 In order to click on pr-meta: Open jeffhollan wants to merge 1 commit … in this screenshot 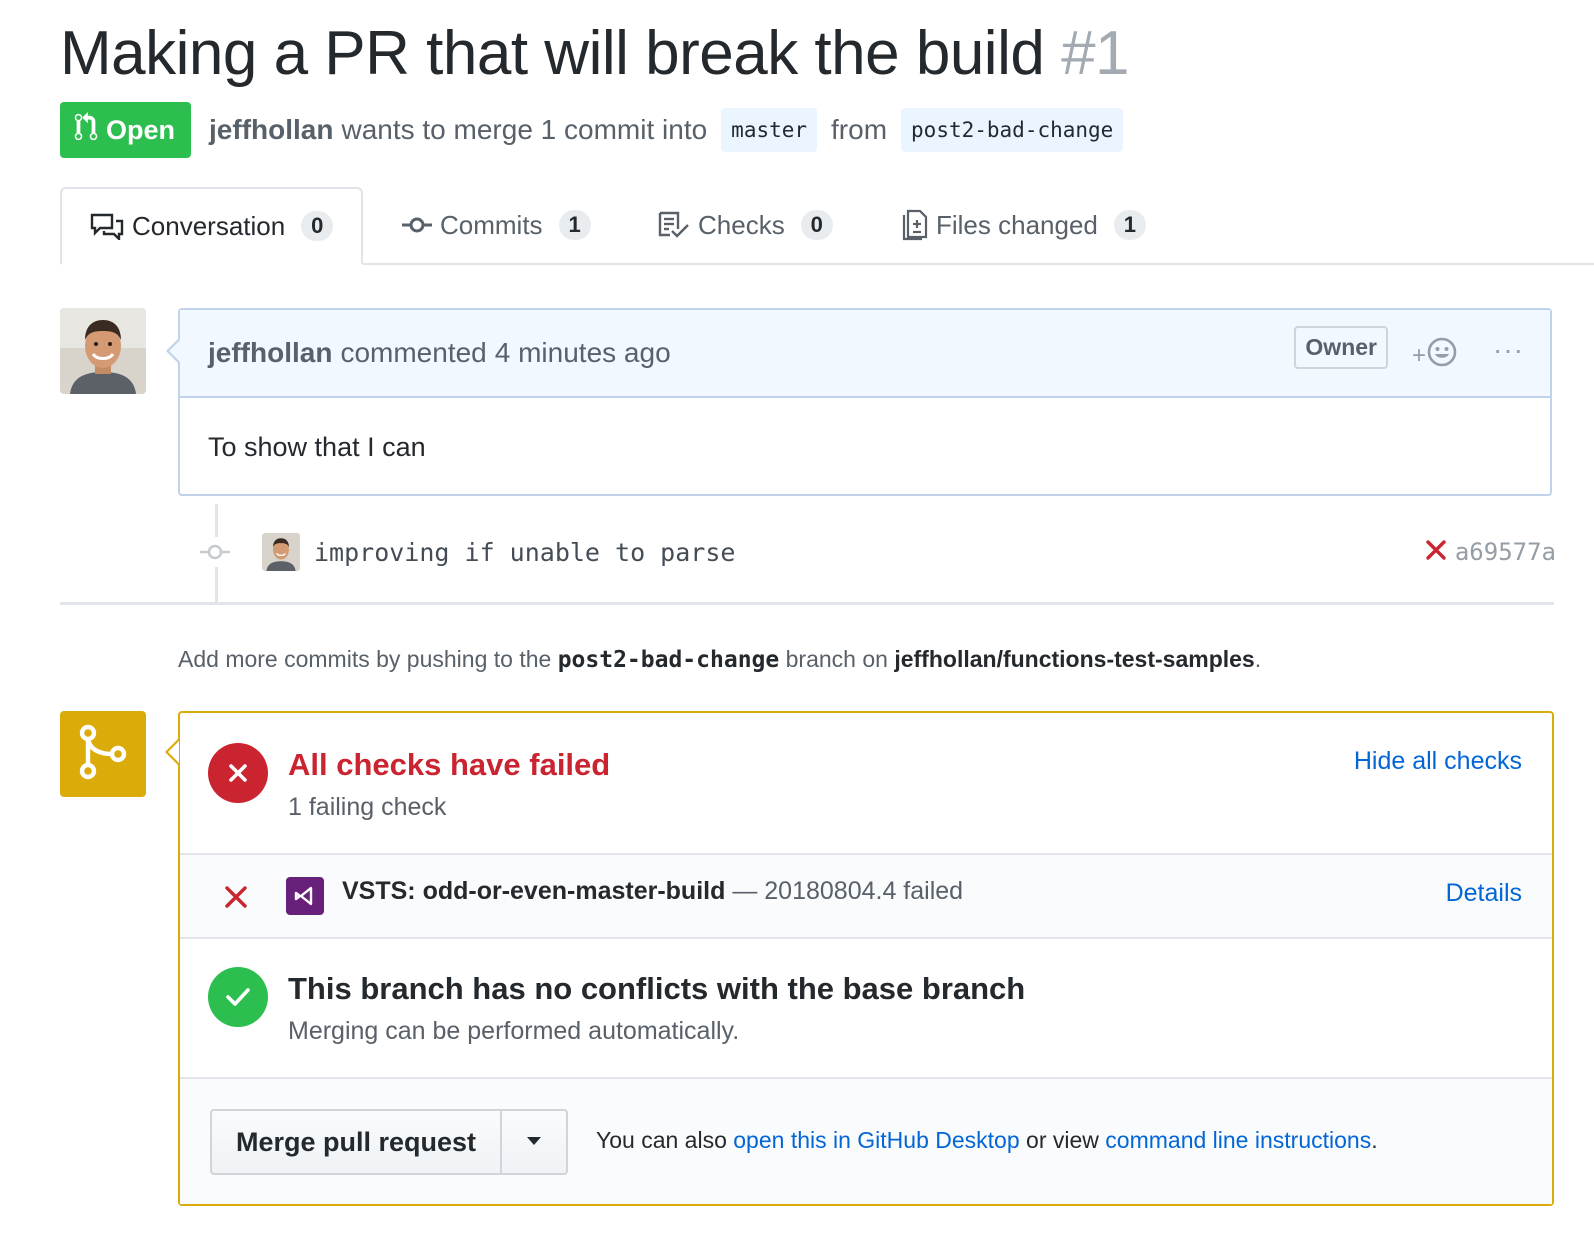, I will do `click(594, 130)`.